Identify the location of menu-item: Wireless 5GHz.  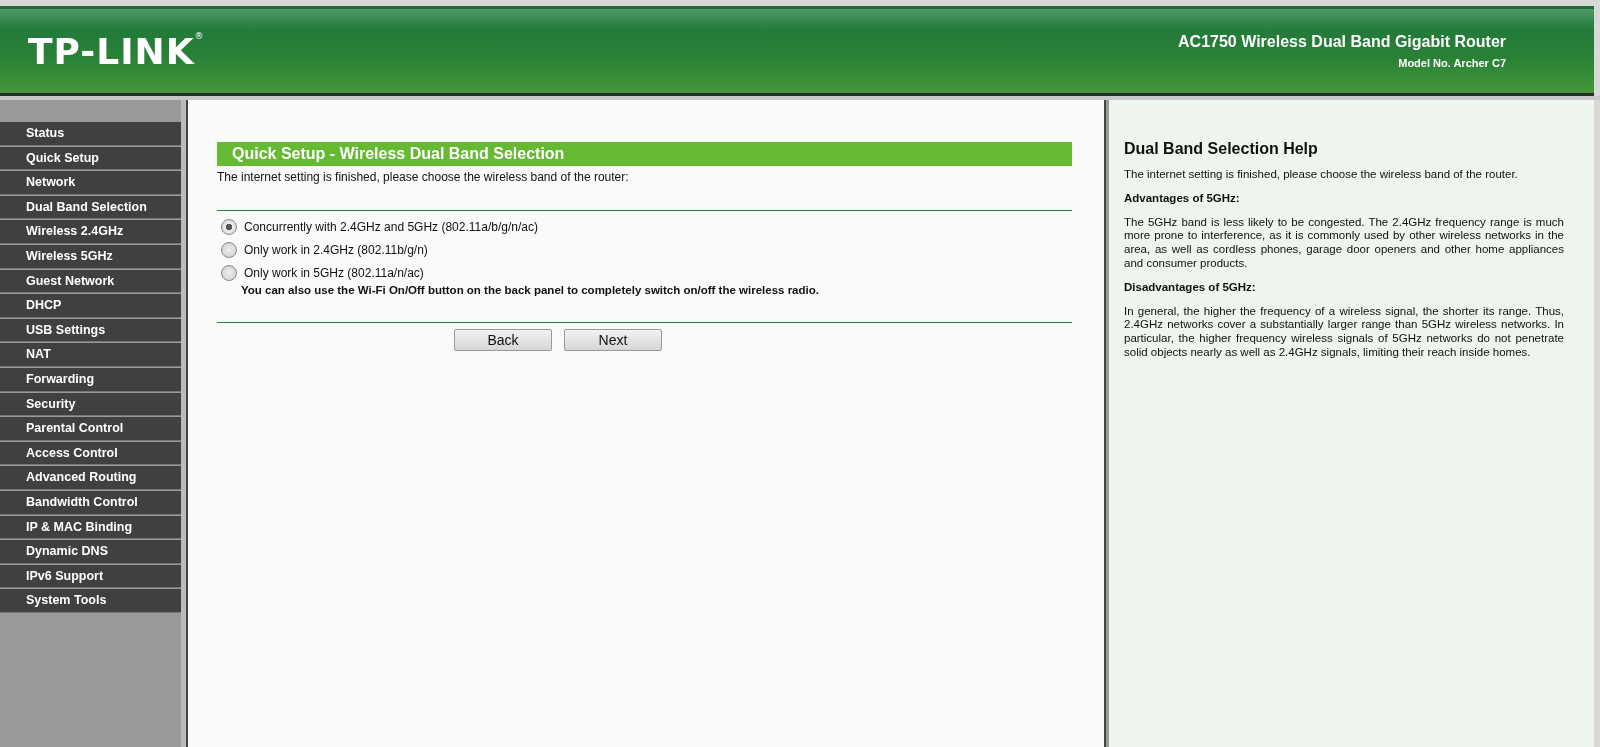
(90, 256).